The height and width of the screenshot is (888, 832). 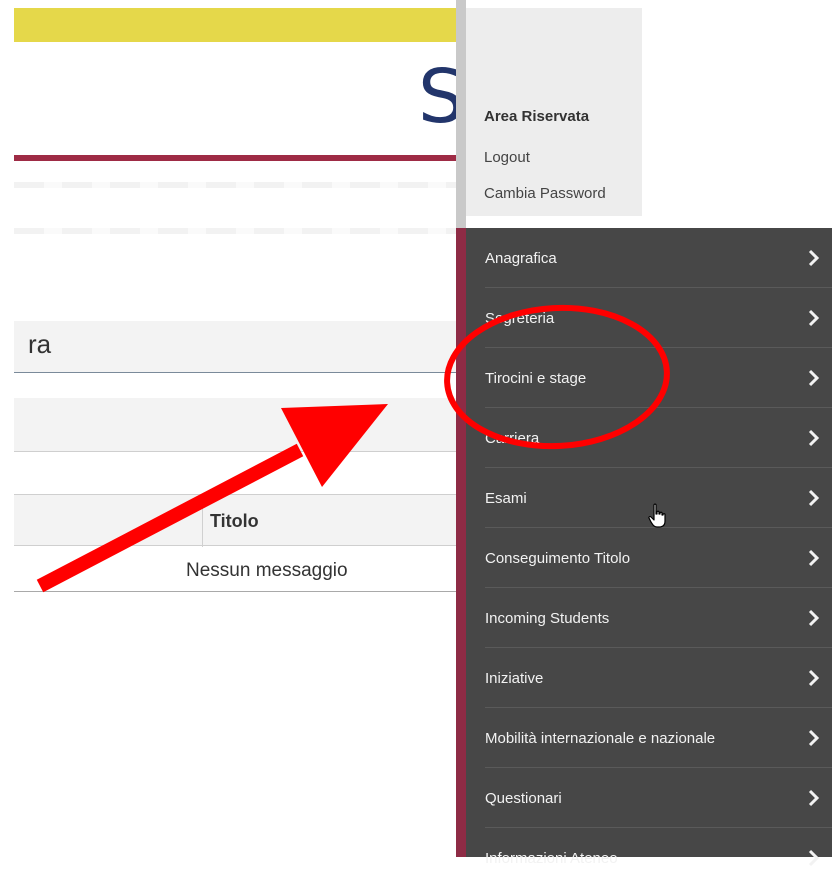 What do you see at coordinates (649, 258) in the screenshot?
I see `menu-item-anagrafica: Anagrafica` at bounding box center [649, 258].